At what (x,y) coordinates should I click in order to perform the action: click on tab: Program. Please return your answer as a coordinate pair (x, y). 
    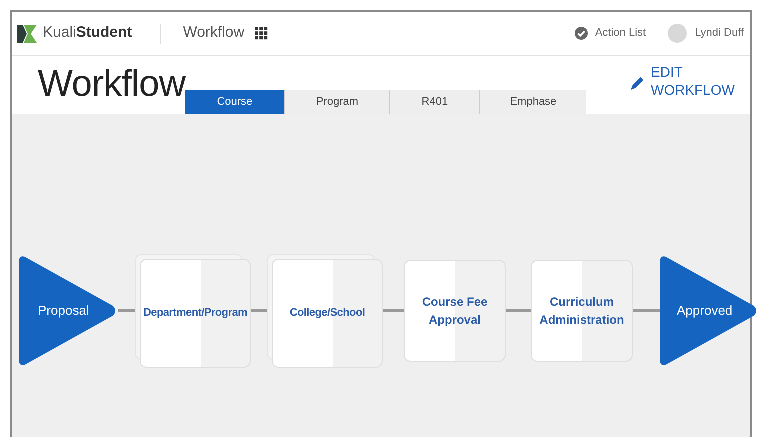
    Looking at the image, I should click on (337, 102).